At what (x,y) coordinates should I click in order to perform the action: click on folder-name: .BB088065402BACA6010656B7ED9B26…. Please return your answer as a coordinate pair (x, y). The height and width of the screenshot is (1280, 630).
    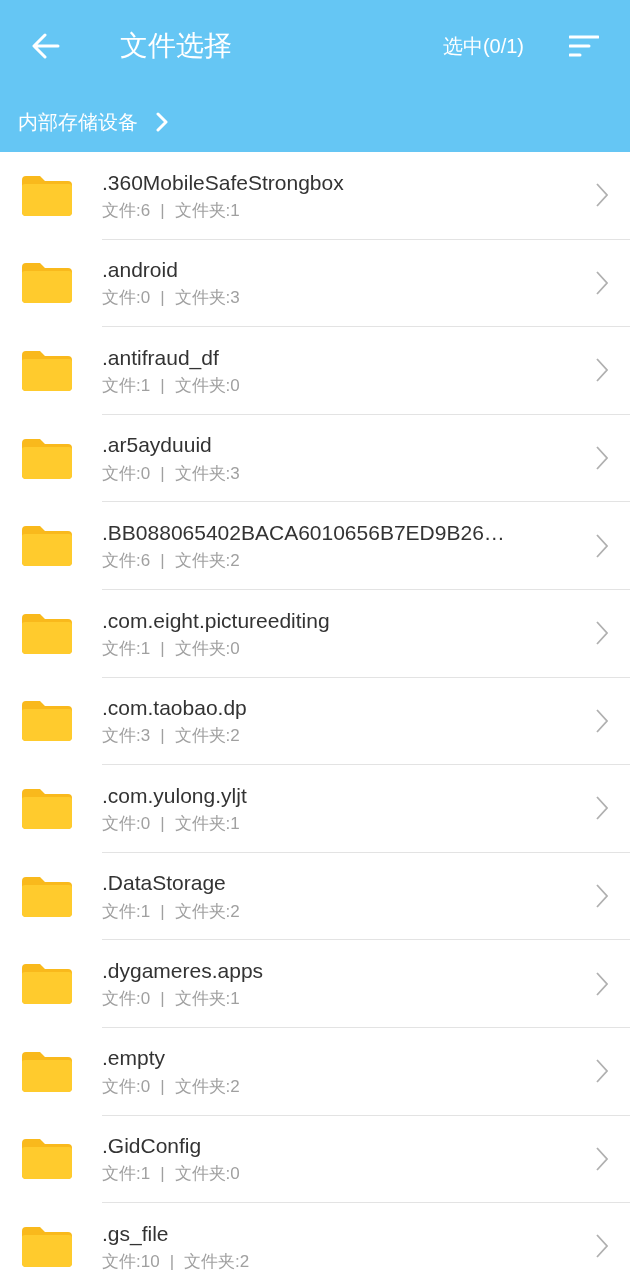
    Looking at the image, I should click on (304, 532).